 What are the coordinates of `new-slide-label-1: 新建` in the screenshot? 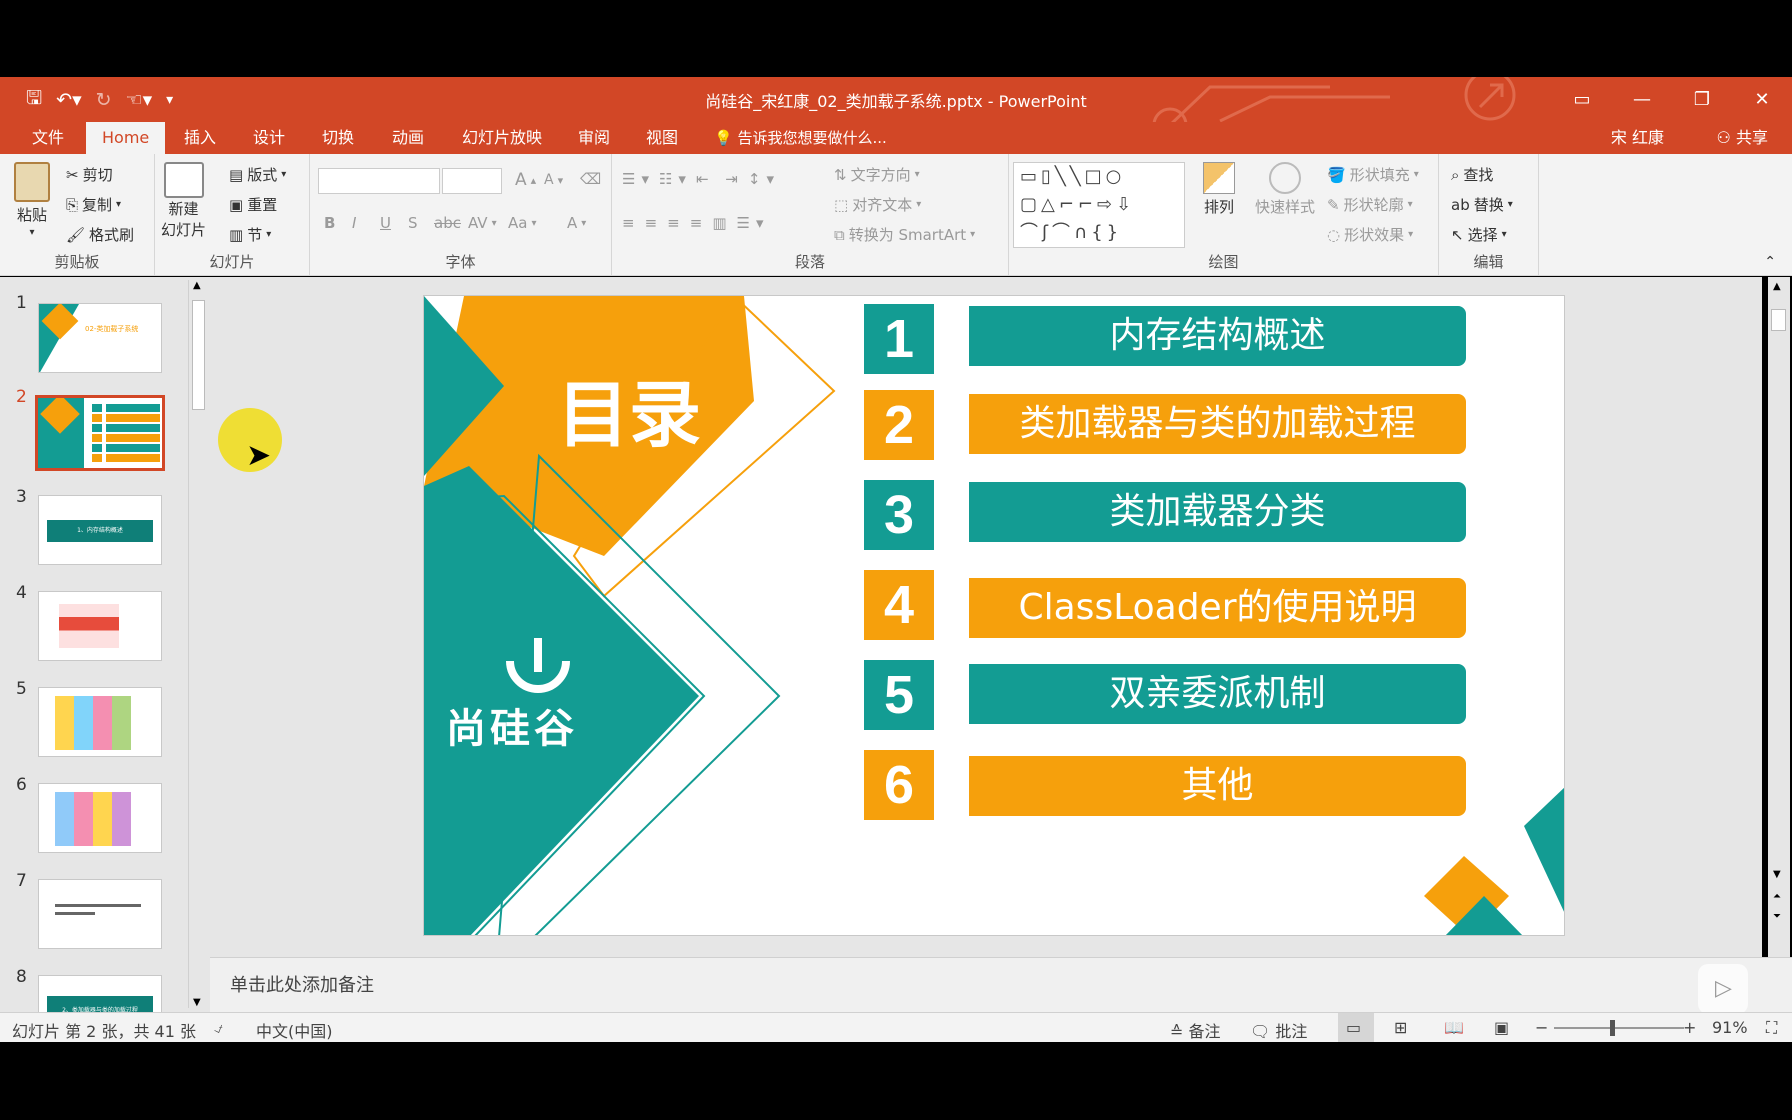 It's located at (183, 209).